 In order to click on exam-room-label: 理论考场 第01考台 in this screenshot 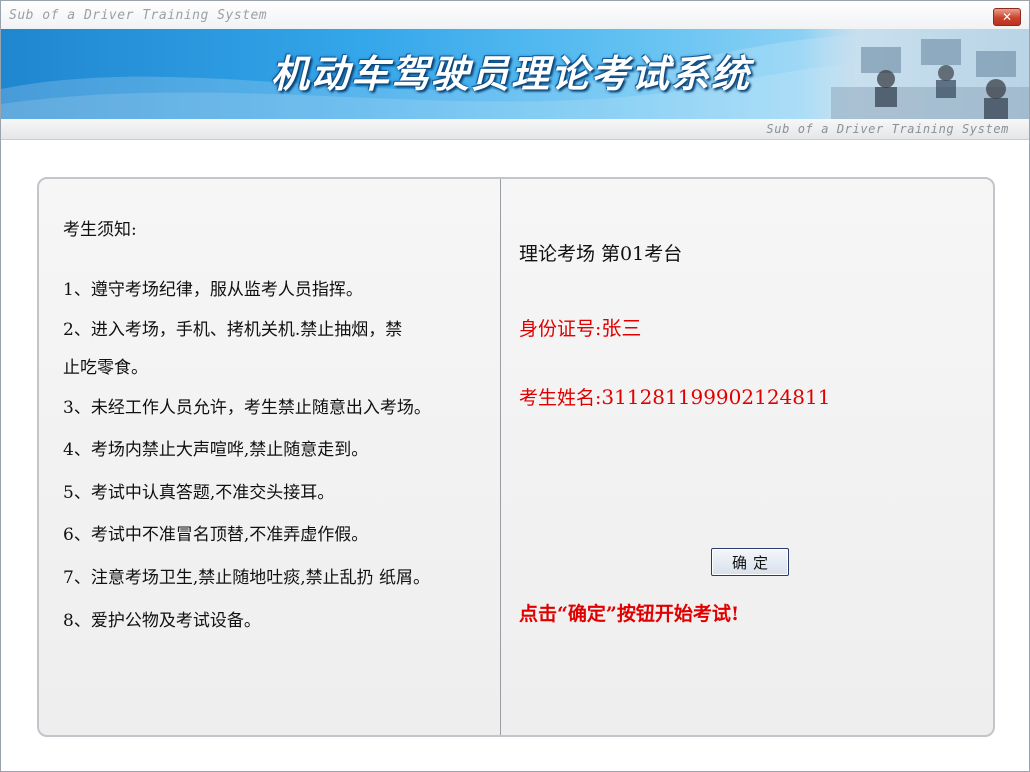, I will do `click(601, 254)`.